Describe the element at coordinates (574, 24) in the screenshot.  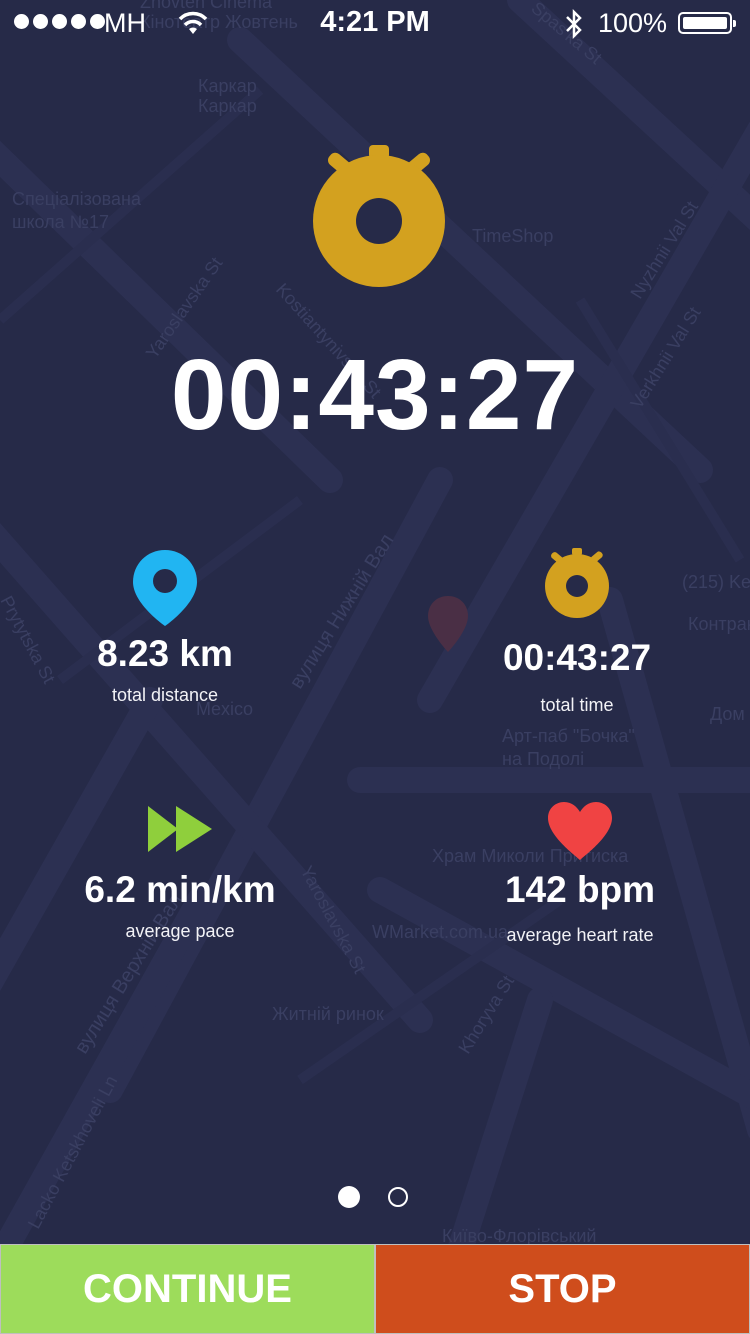
I see `bluetooth-icon` at that location.